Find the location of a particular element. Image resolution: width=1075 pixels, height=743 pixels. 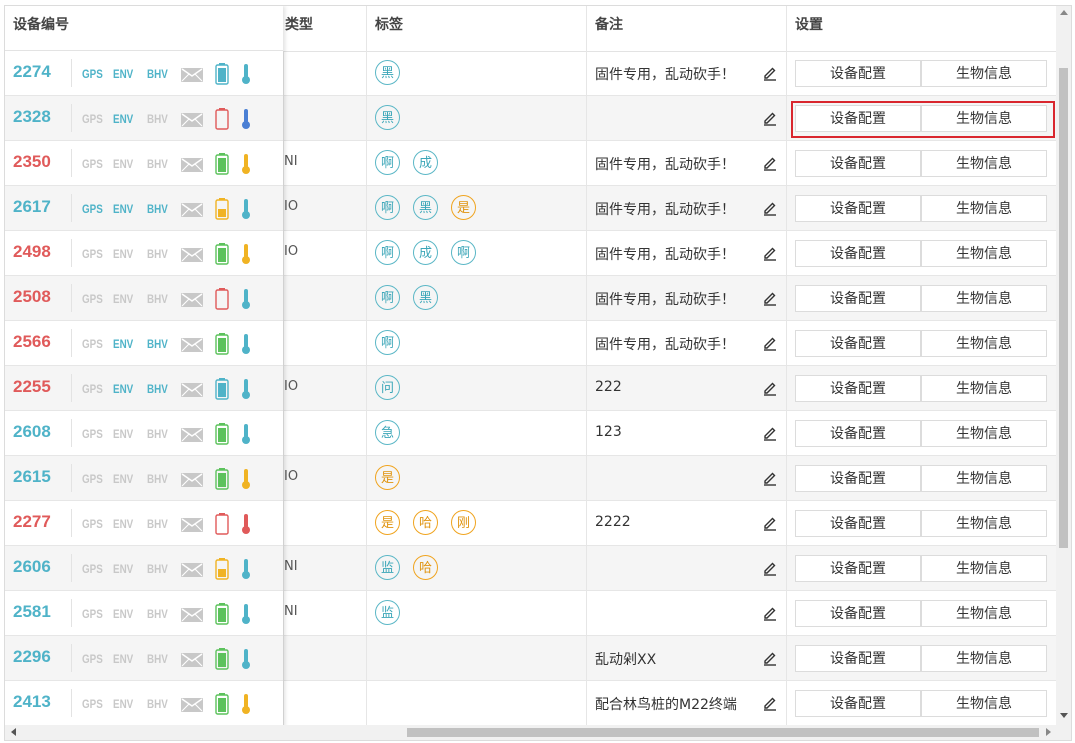

scroll-right-arrow-icon is located at coordinates (1048, 732).